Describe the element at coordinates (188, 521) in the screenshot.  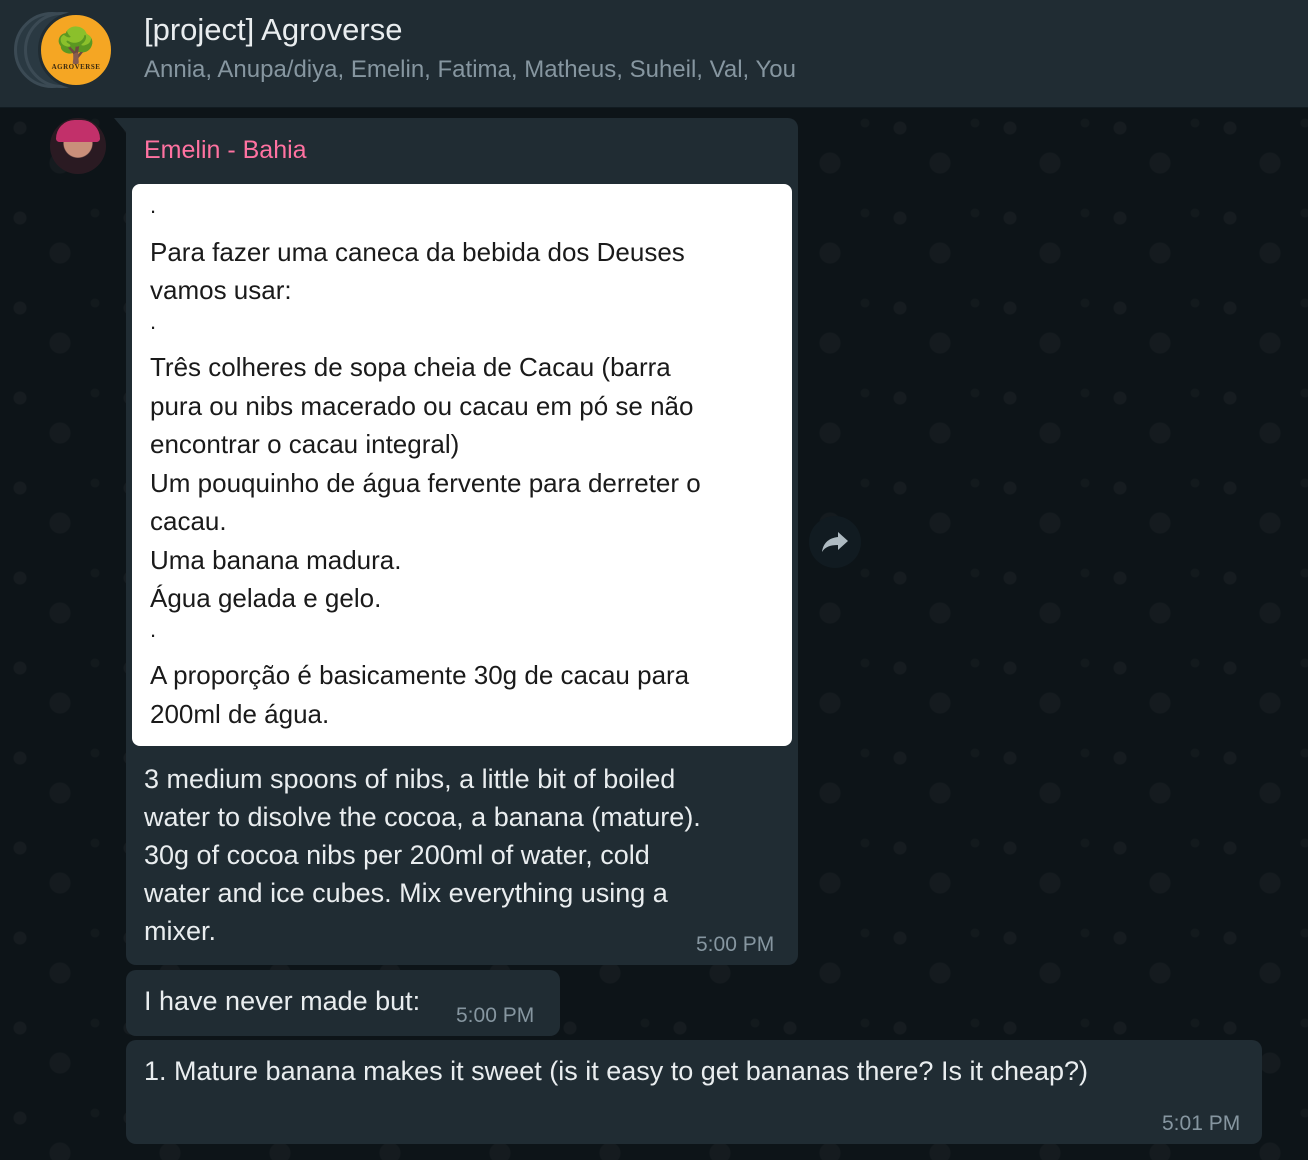
I see `image-text-line: cacau.` at that location.